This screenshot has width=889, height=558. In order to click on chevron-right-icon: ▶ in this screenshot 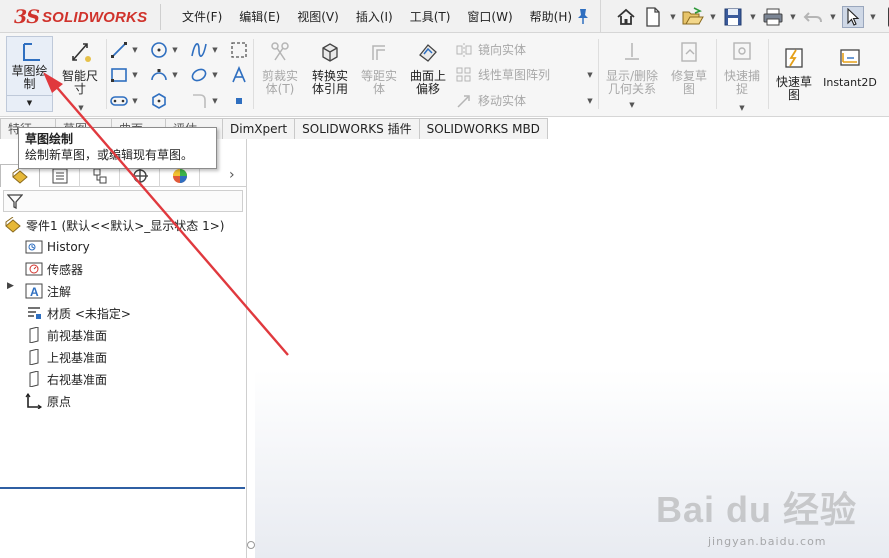, I will do `click(10, 286)`.